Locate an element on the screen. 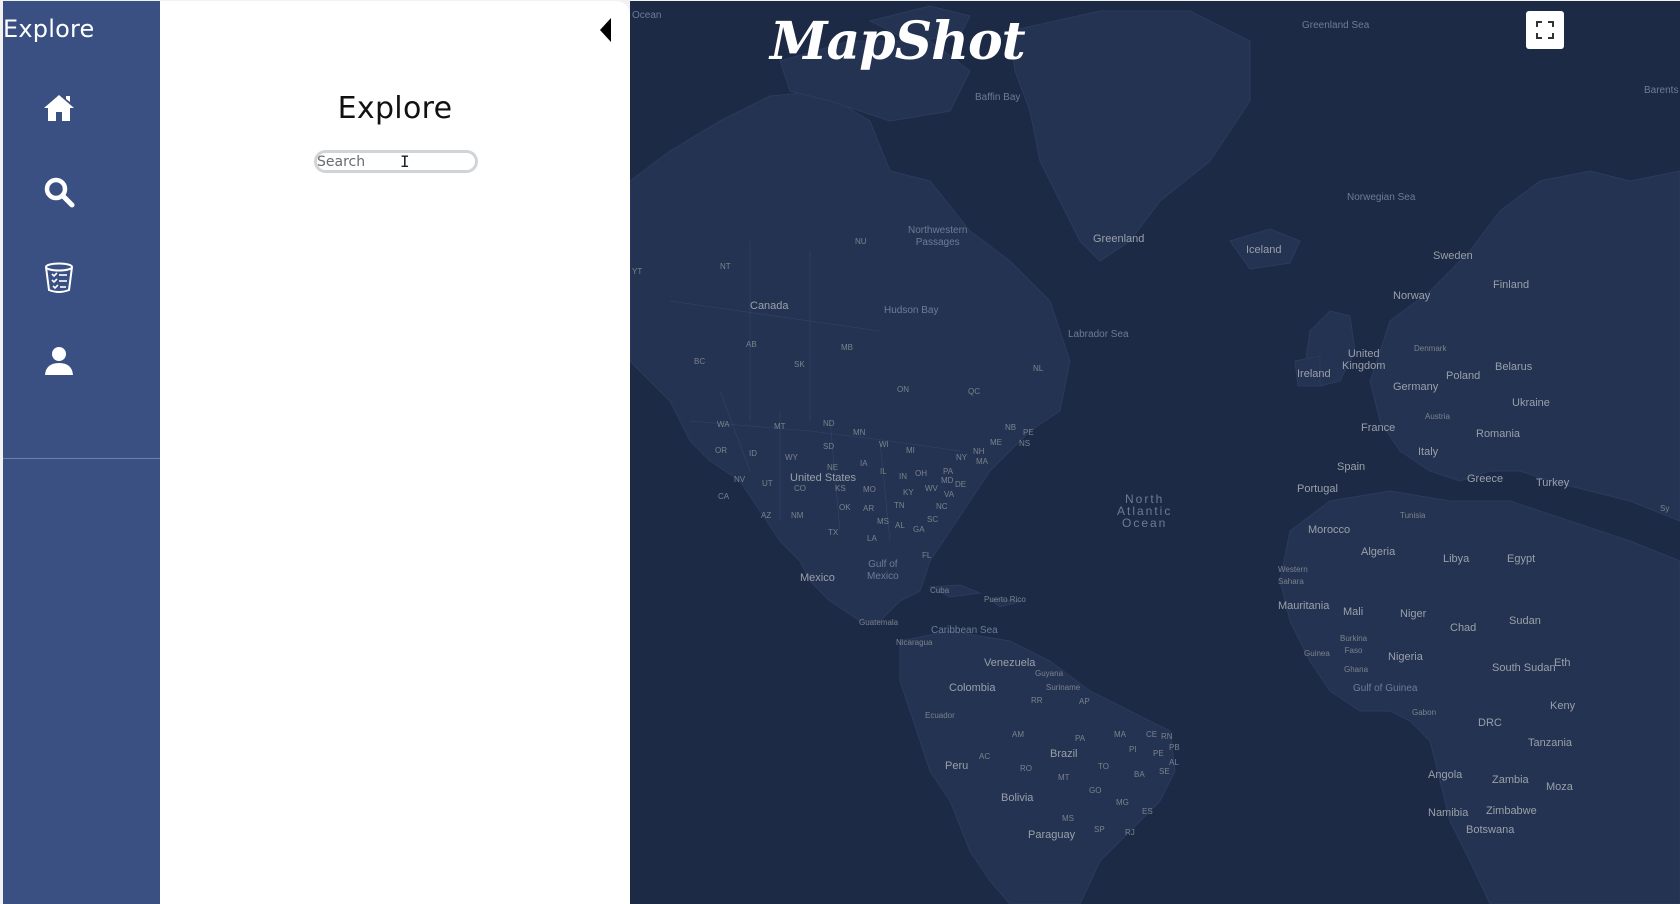  map-label: Greenland Sea is located at coordinates (1336, 25).